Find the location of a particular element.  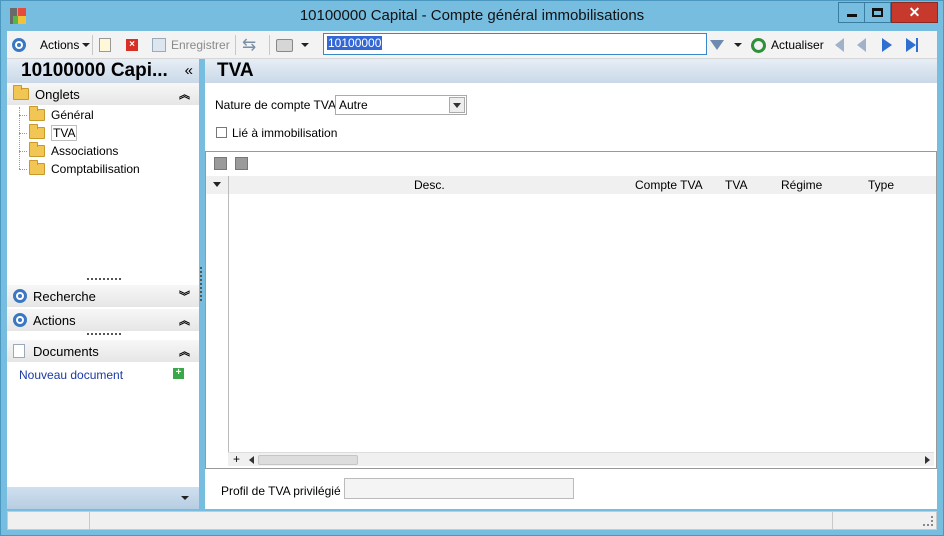

nature-label: Nature de compte TVA : is located at coordinates (278, 105).